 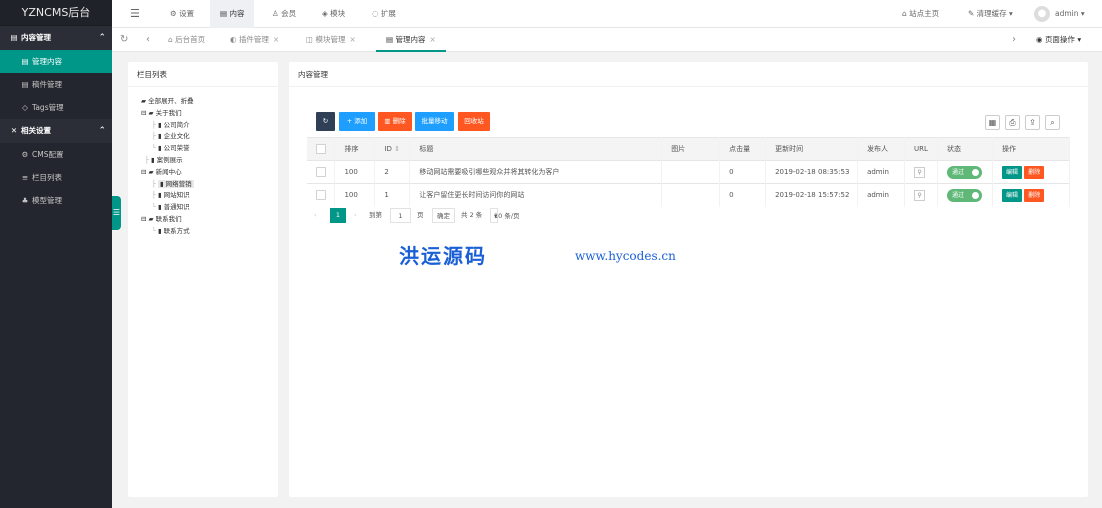 What do you see at coordinates (434, 121) in the screenshot?
I see `batch-move-button: 批量移动` at bounding box center [434, 121].